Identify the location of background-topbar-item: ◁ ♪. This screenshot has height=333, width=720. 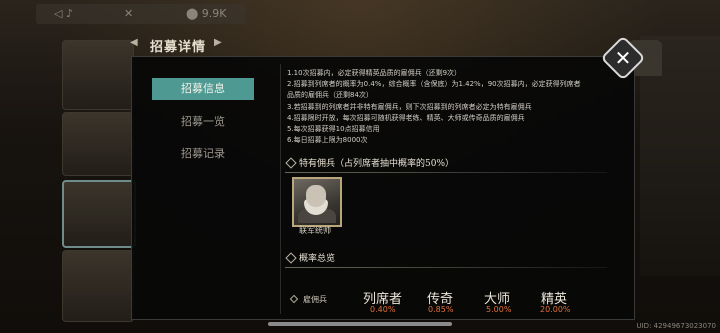
(63, 13).